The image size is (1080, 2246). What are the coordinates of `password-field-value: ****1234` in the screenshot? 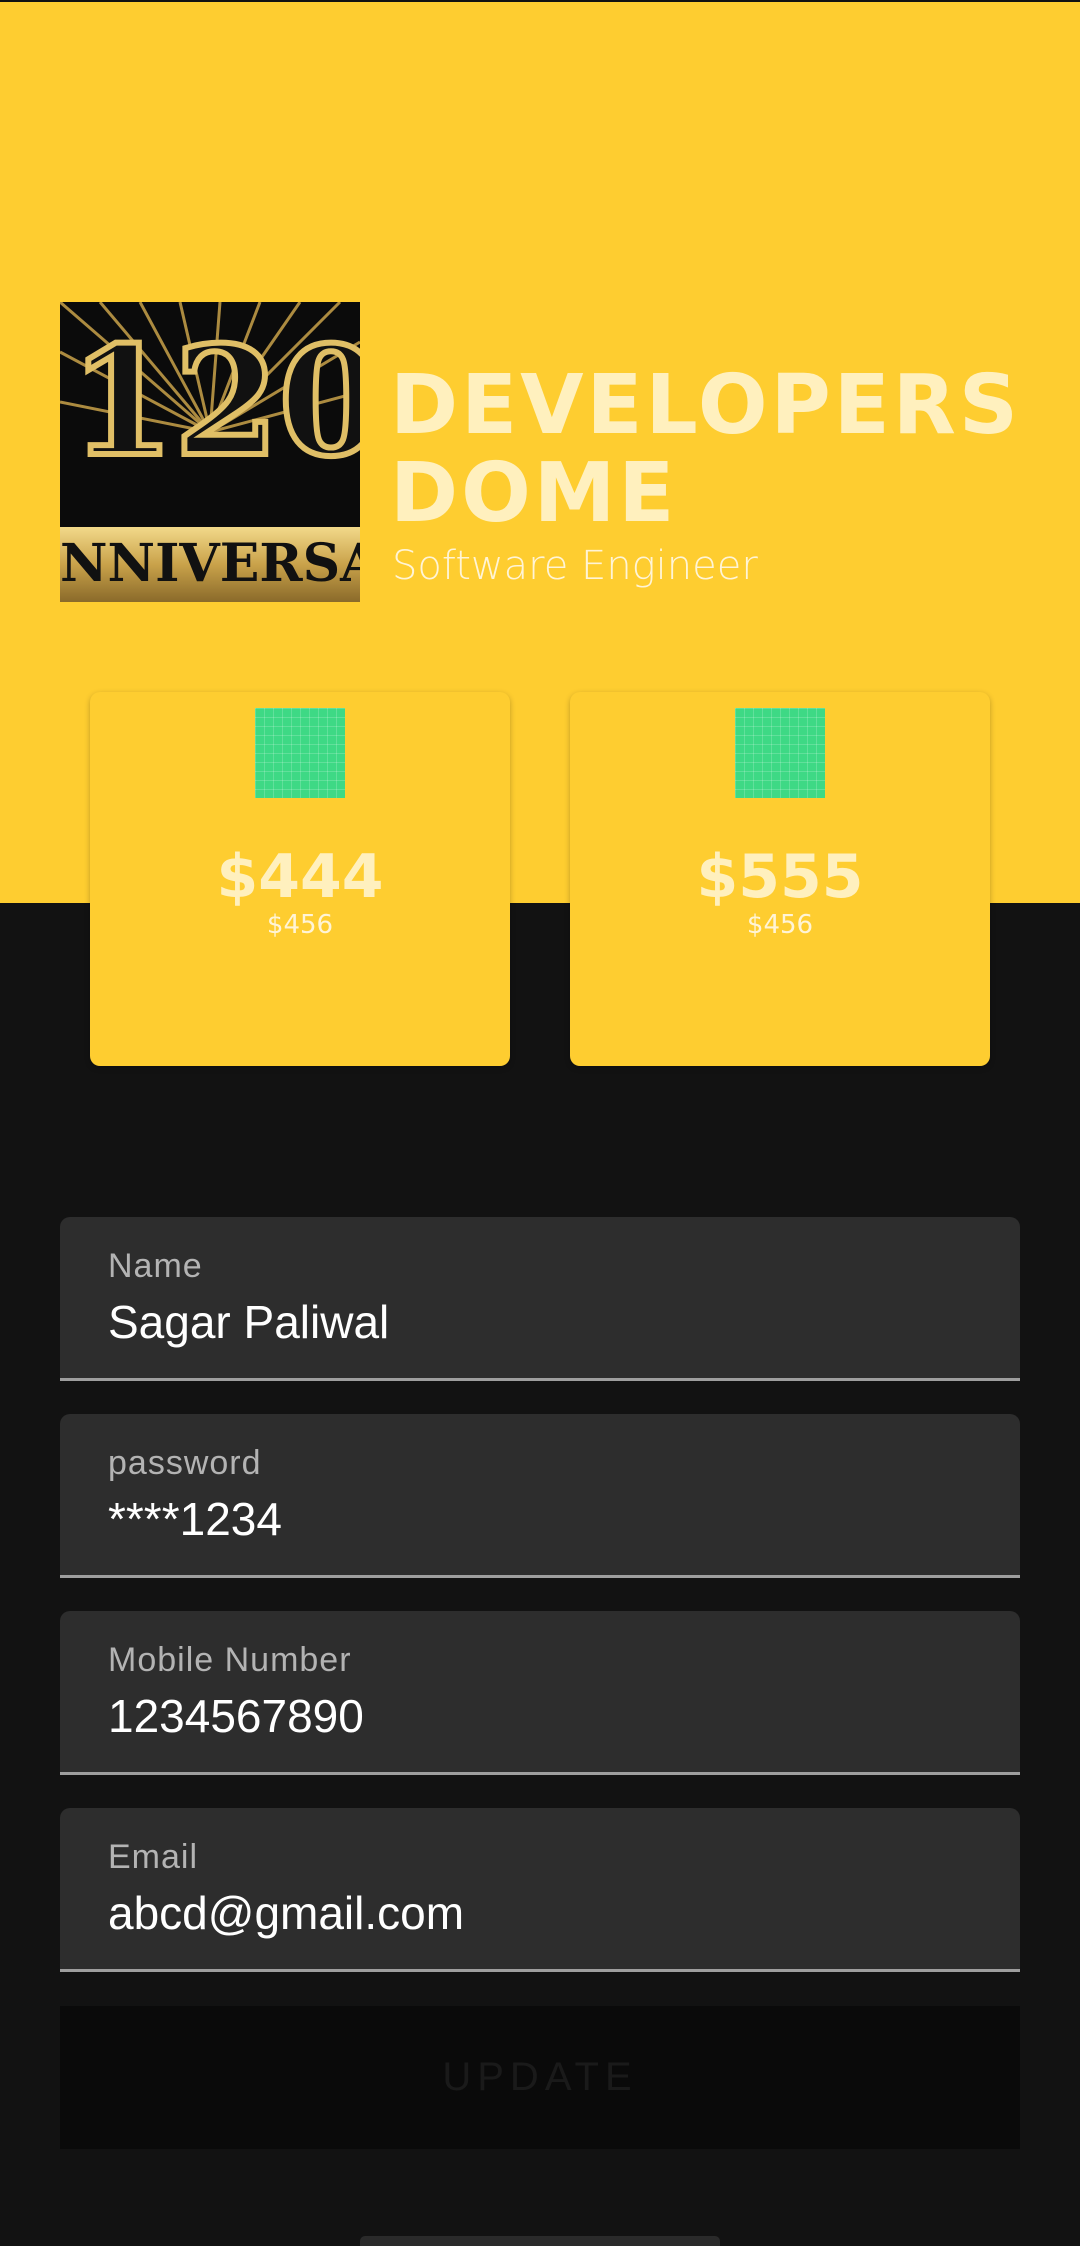 It's located at (195, 1519).